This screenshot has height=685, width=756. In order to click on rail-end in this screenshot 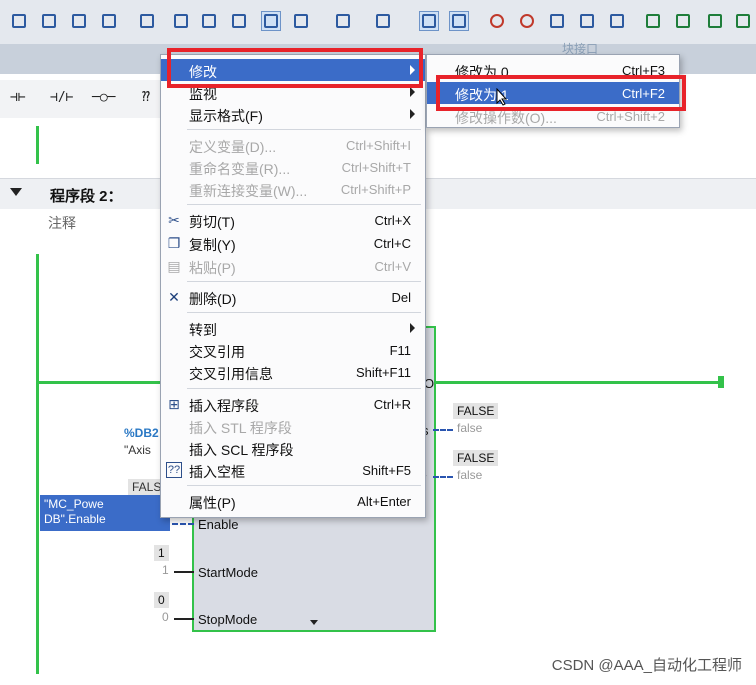, I will do `click(721, 382)`.